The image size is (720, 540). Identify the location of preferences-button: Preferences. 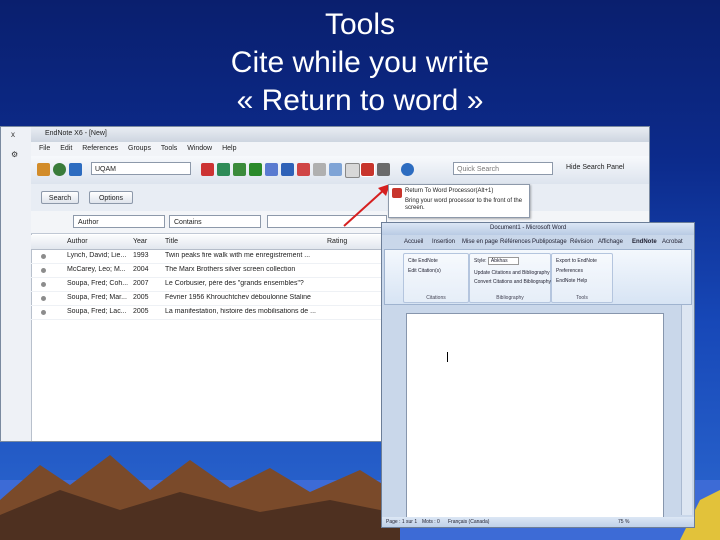
(569, 271).